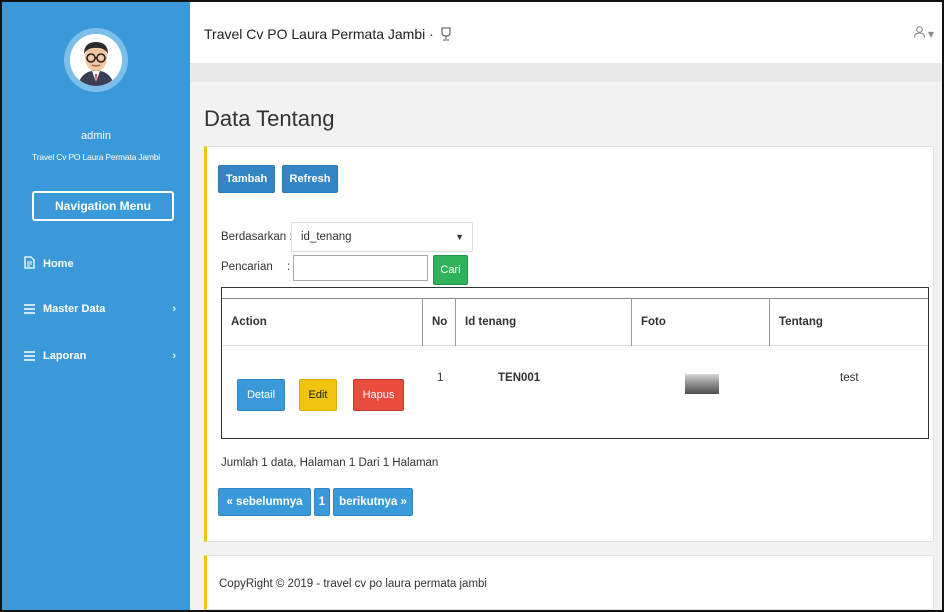 The image size is (944, 612). I want to click on cari-button: Cari, so click(450, 270).